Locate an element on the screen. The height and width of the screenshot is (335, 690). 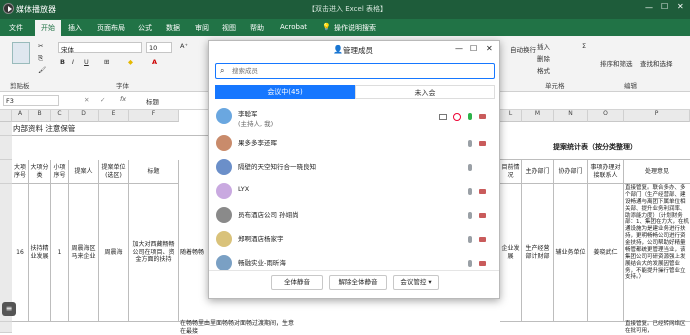
col-header-a: A is located at coordinates (20, 116).